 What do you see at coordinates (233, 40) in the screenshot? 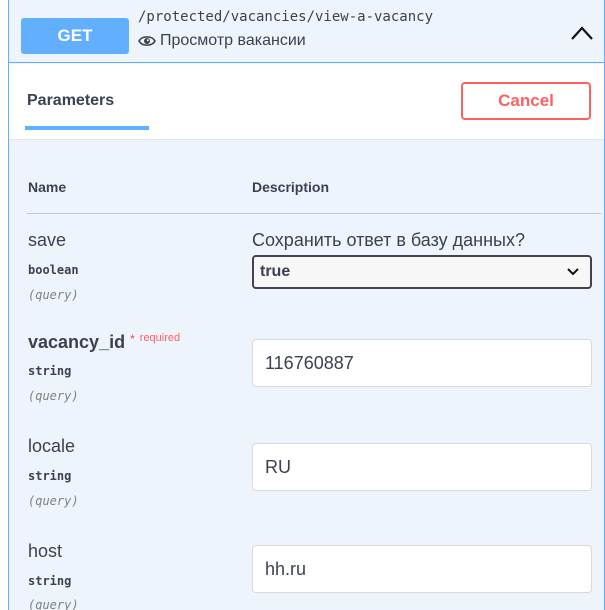
I see `operation-summary-text: Просмотр вакансии` at bounding box center [233, 40].